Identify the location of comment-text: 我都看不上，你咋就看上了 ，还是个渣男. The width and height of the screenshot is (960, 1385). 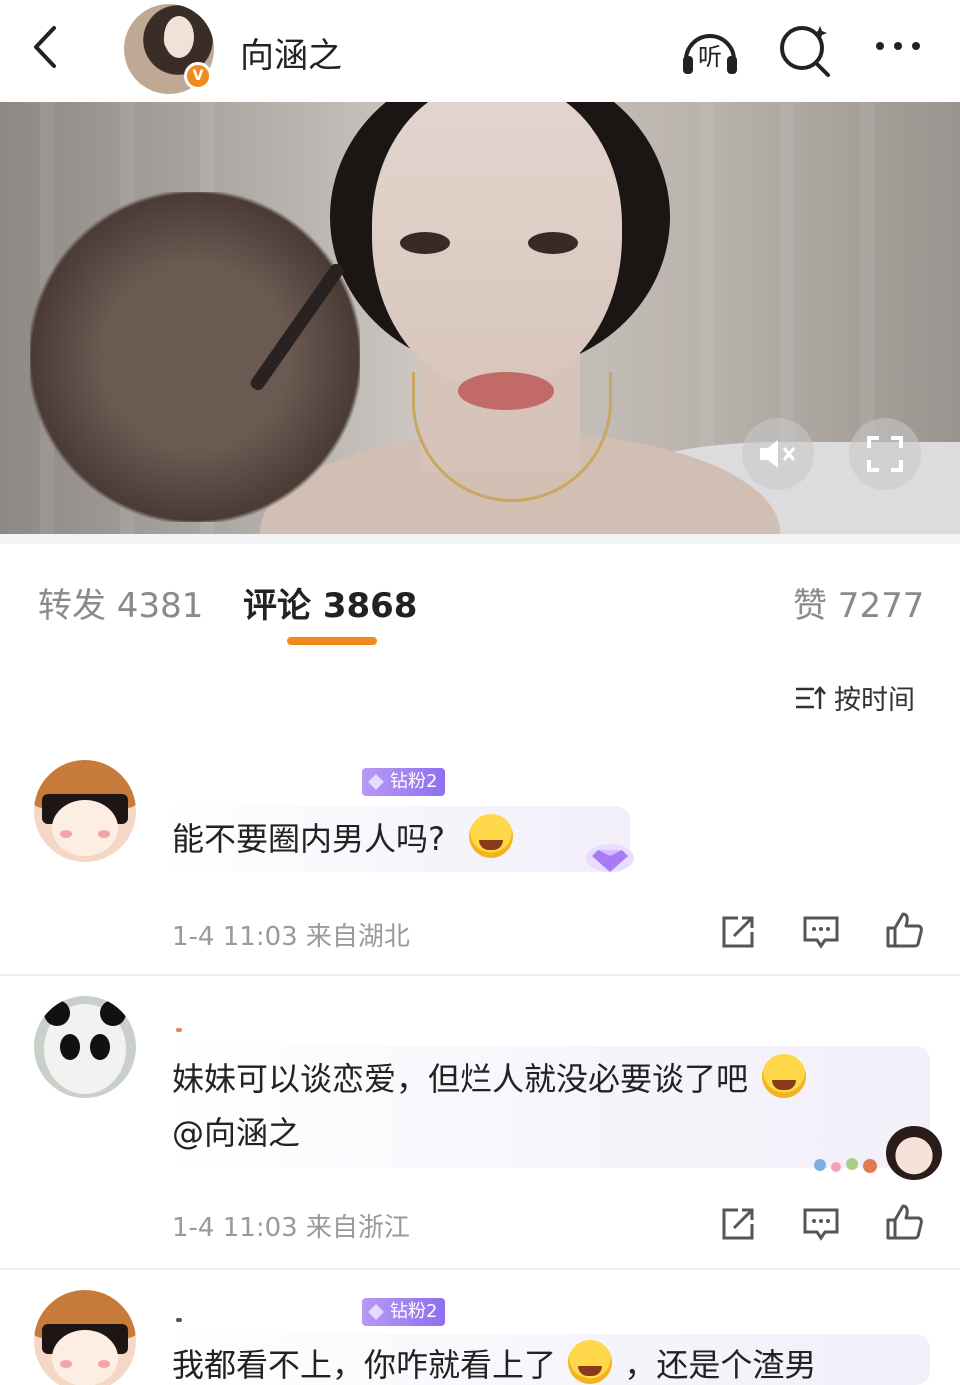
(494, 1362).